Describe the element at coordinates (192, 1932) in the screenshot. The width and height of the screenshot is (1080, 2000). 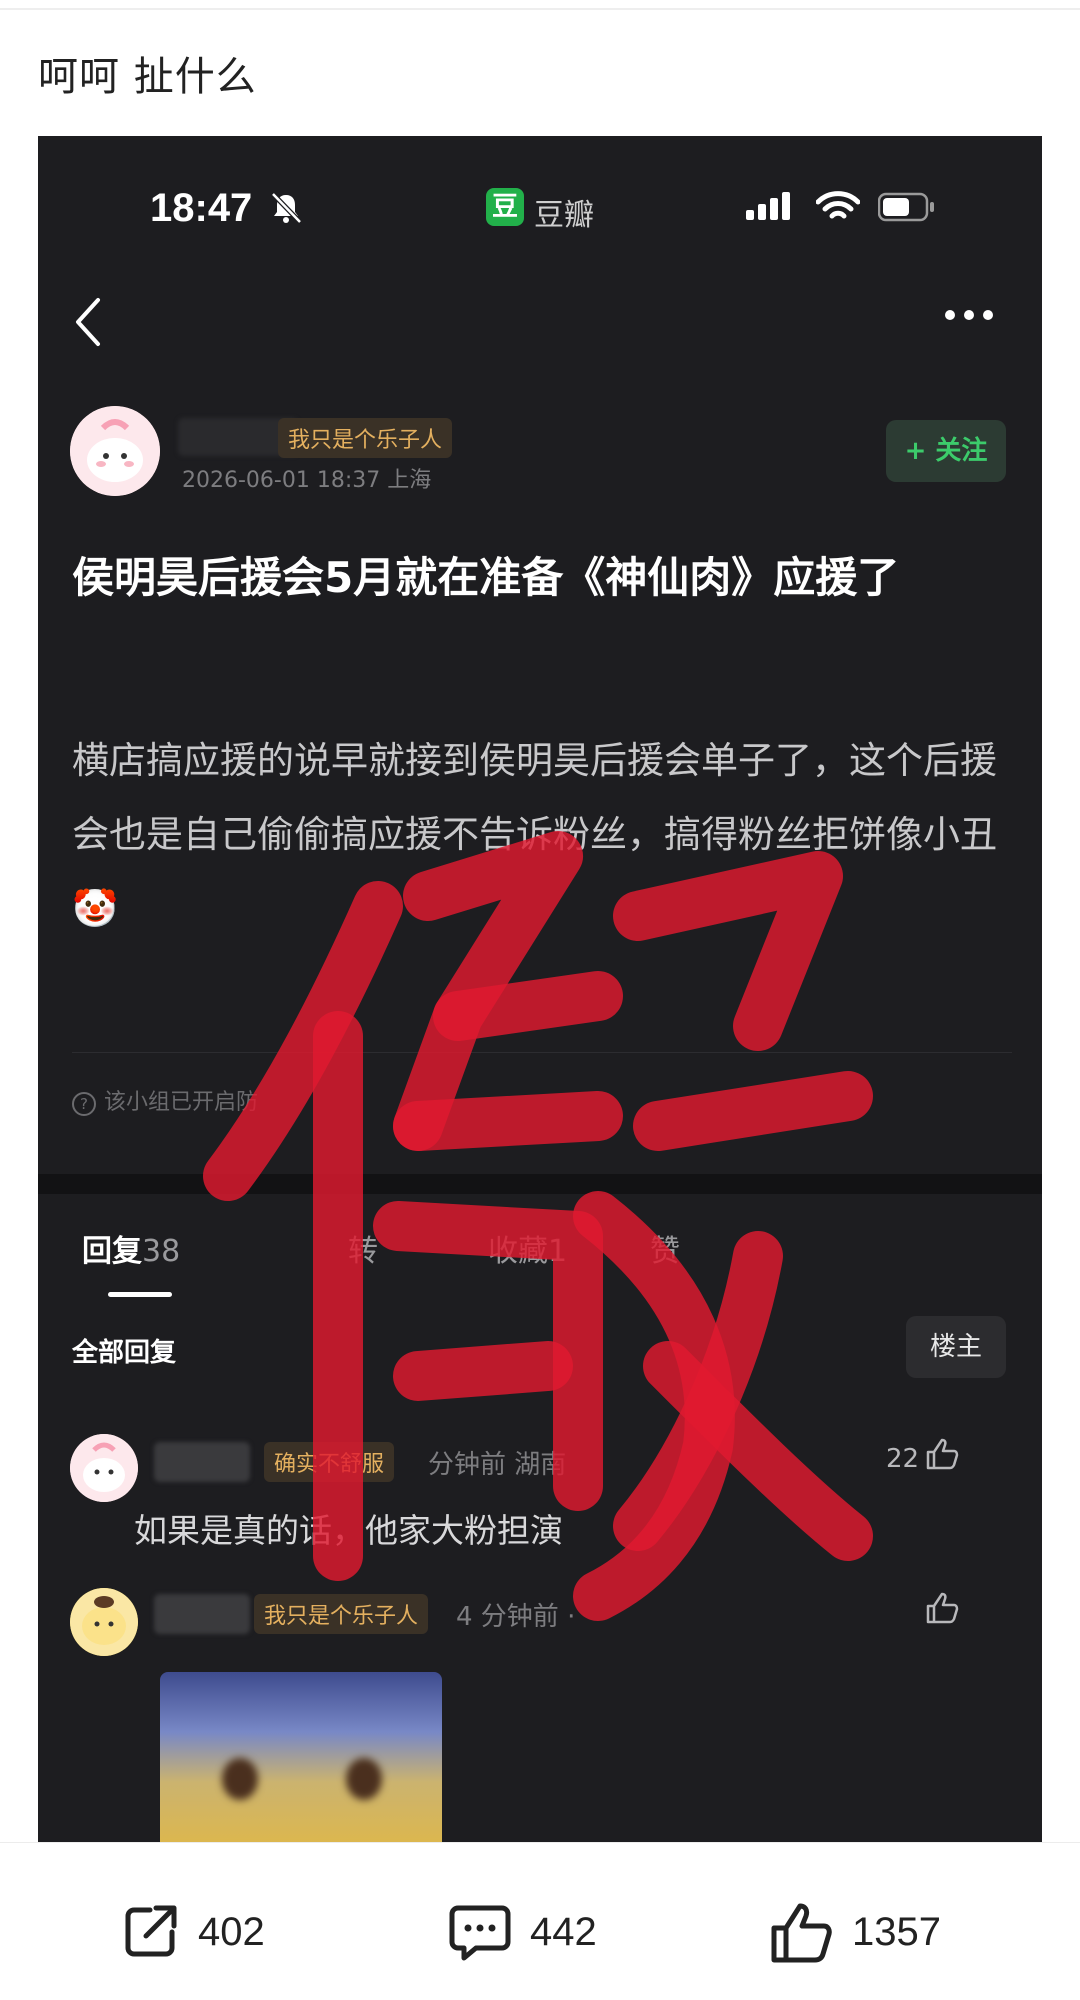
I see `share-button: 402` at that location.